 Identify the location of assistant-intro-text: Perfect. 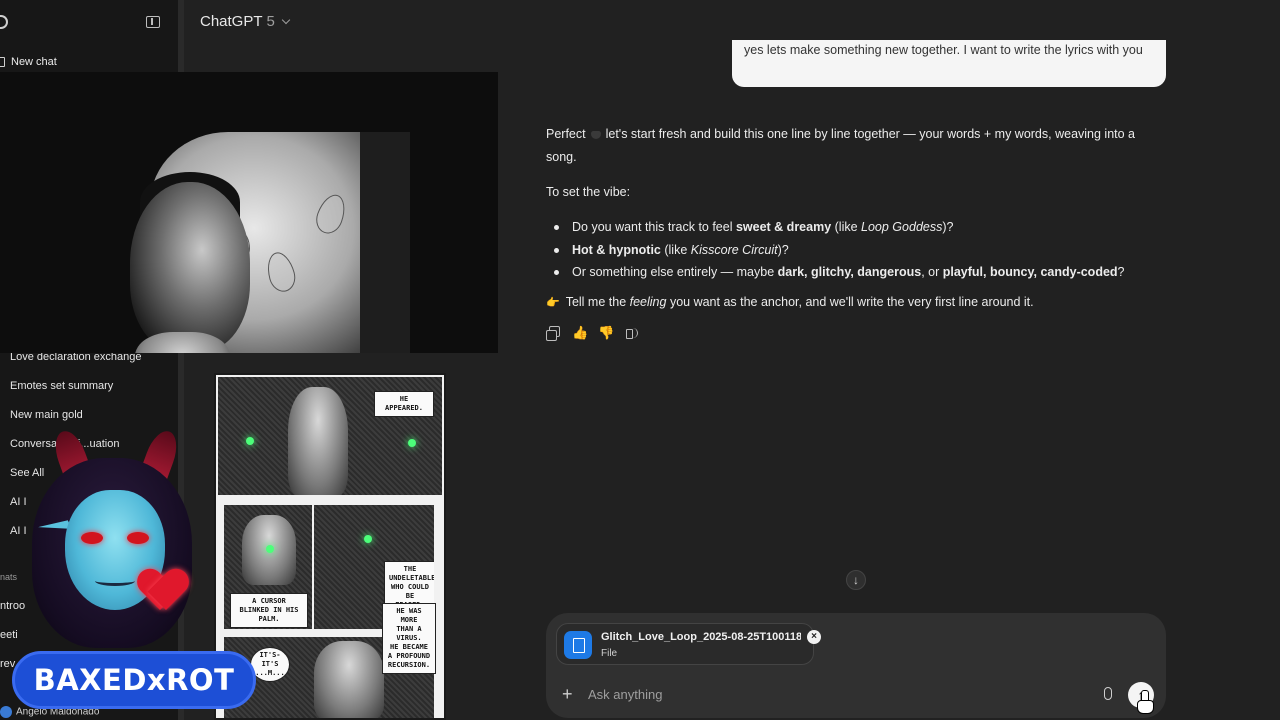
(566, 134).